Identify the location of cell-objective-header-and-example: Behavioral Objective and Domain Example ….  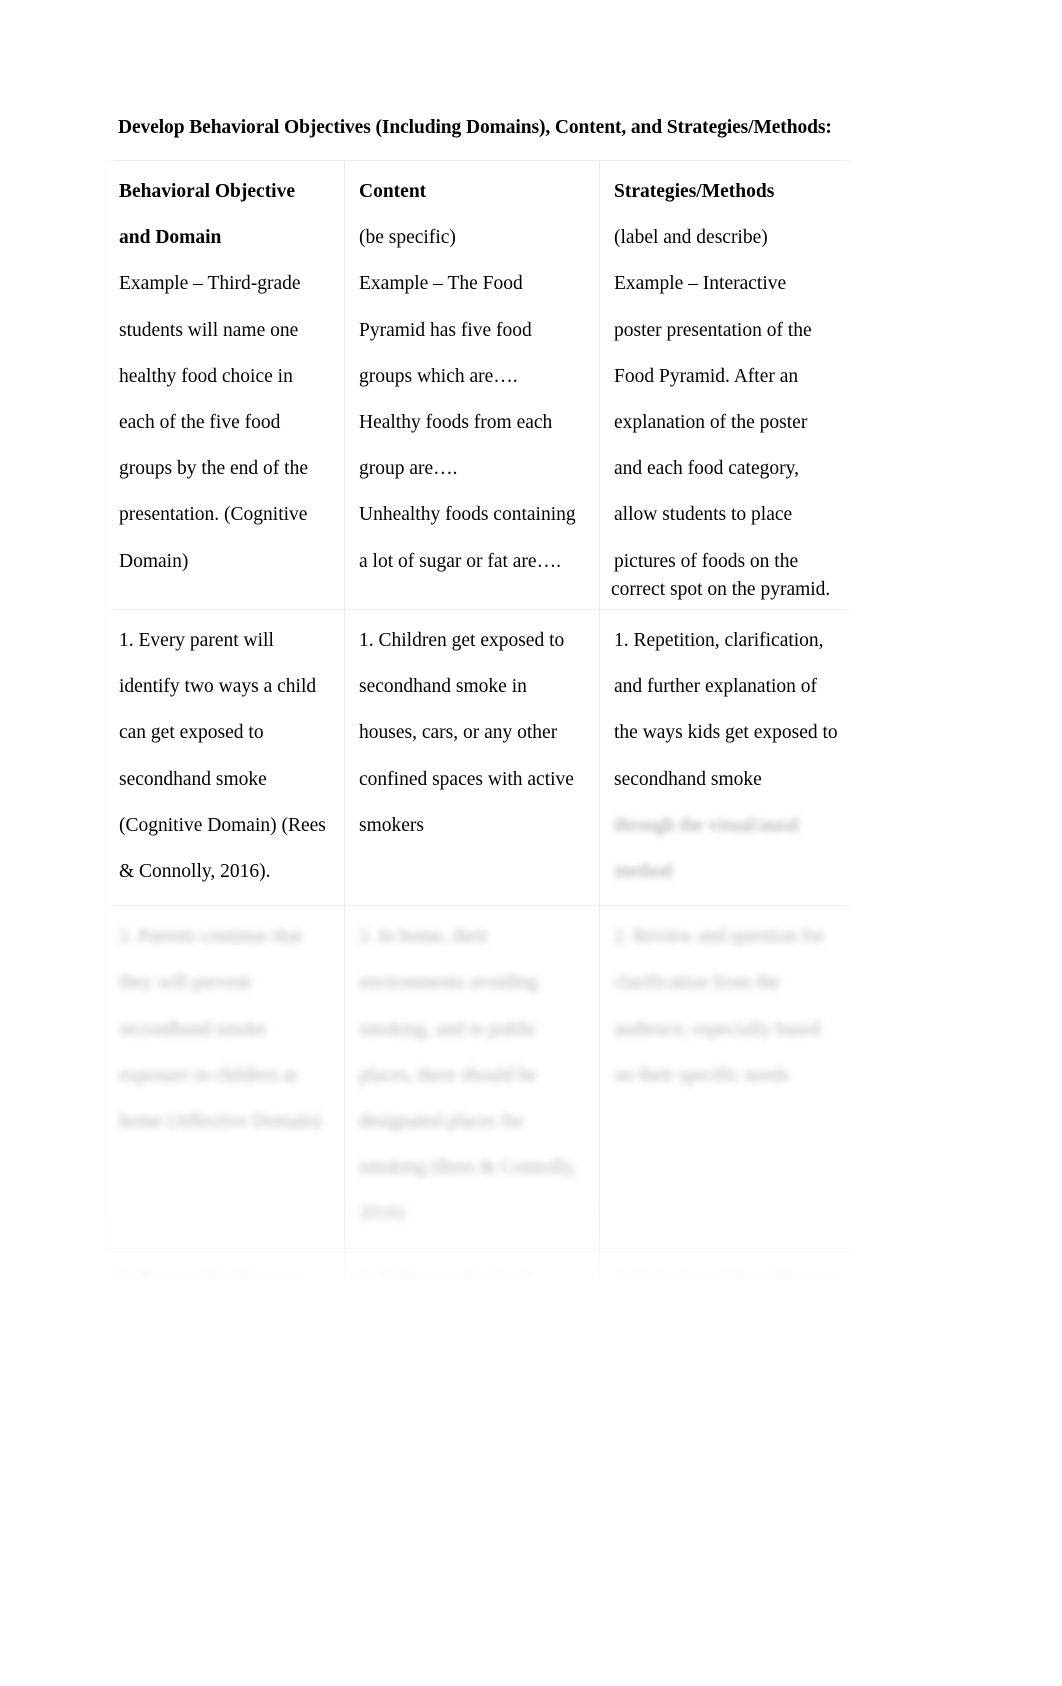
(224, 385).